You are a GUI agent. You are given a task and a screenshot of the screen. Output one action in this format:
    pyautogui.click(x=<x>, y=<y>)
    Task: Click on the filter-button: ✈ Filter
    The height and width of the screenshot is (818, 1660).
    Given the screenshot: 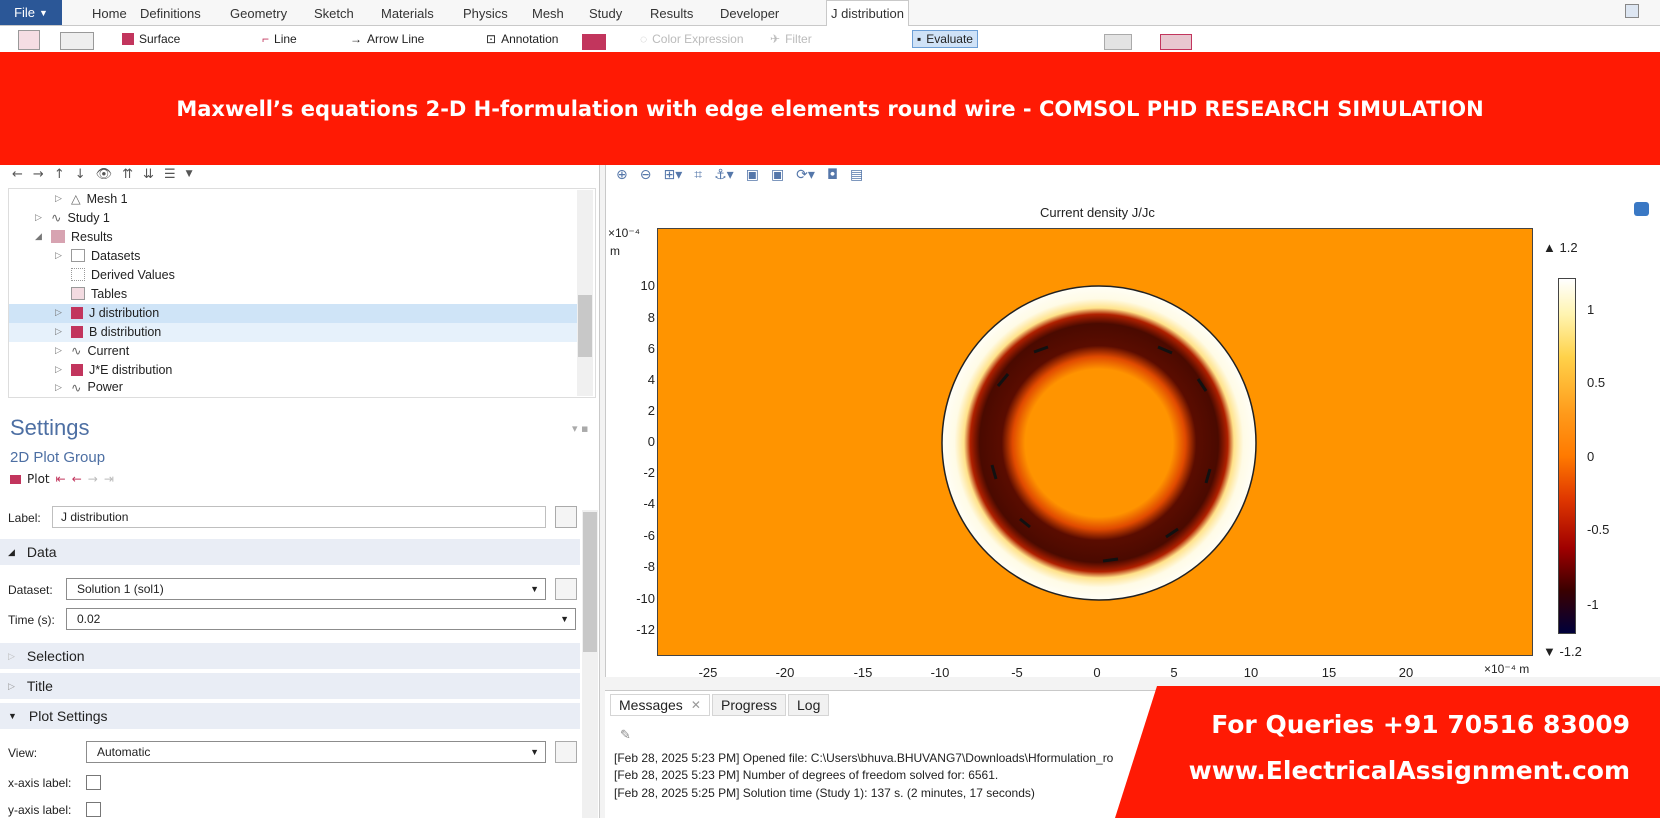 What is the action you would take?
    pyautogui.click(x=791, y=39)
    